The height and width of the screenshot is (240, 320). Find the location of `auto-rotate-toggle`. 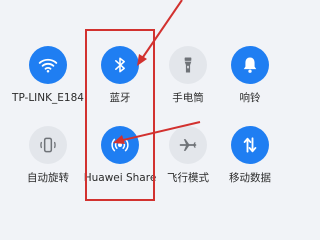

auto-rotate-toggle is located at coordinates (48, 145).